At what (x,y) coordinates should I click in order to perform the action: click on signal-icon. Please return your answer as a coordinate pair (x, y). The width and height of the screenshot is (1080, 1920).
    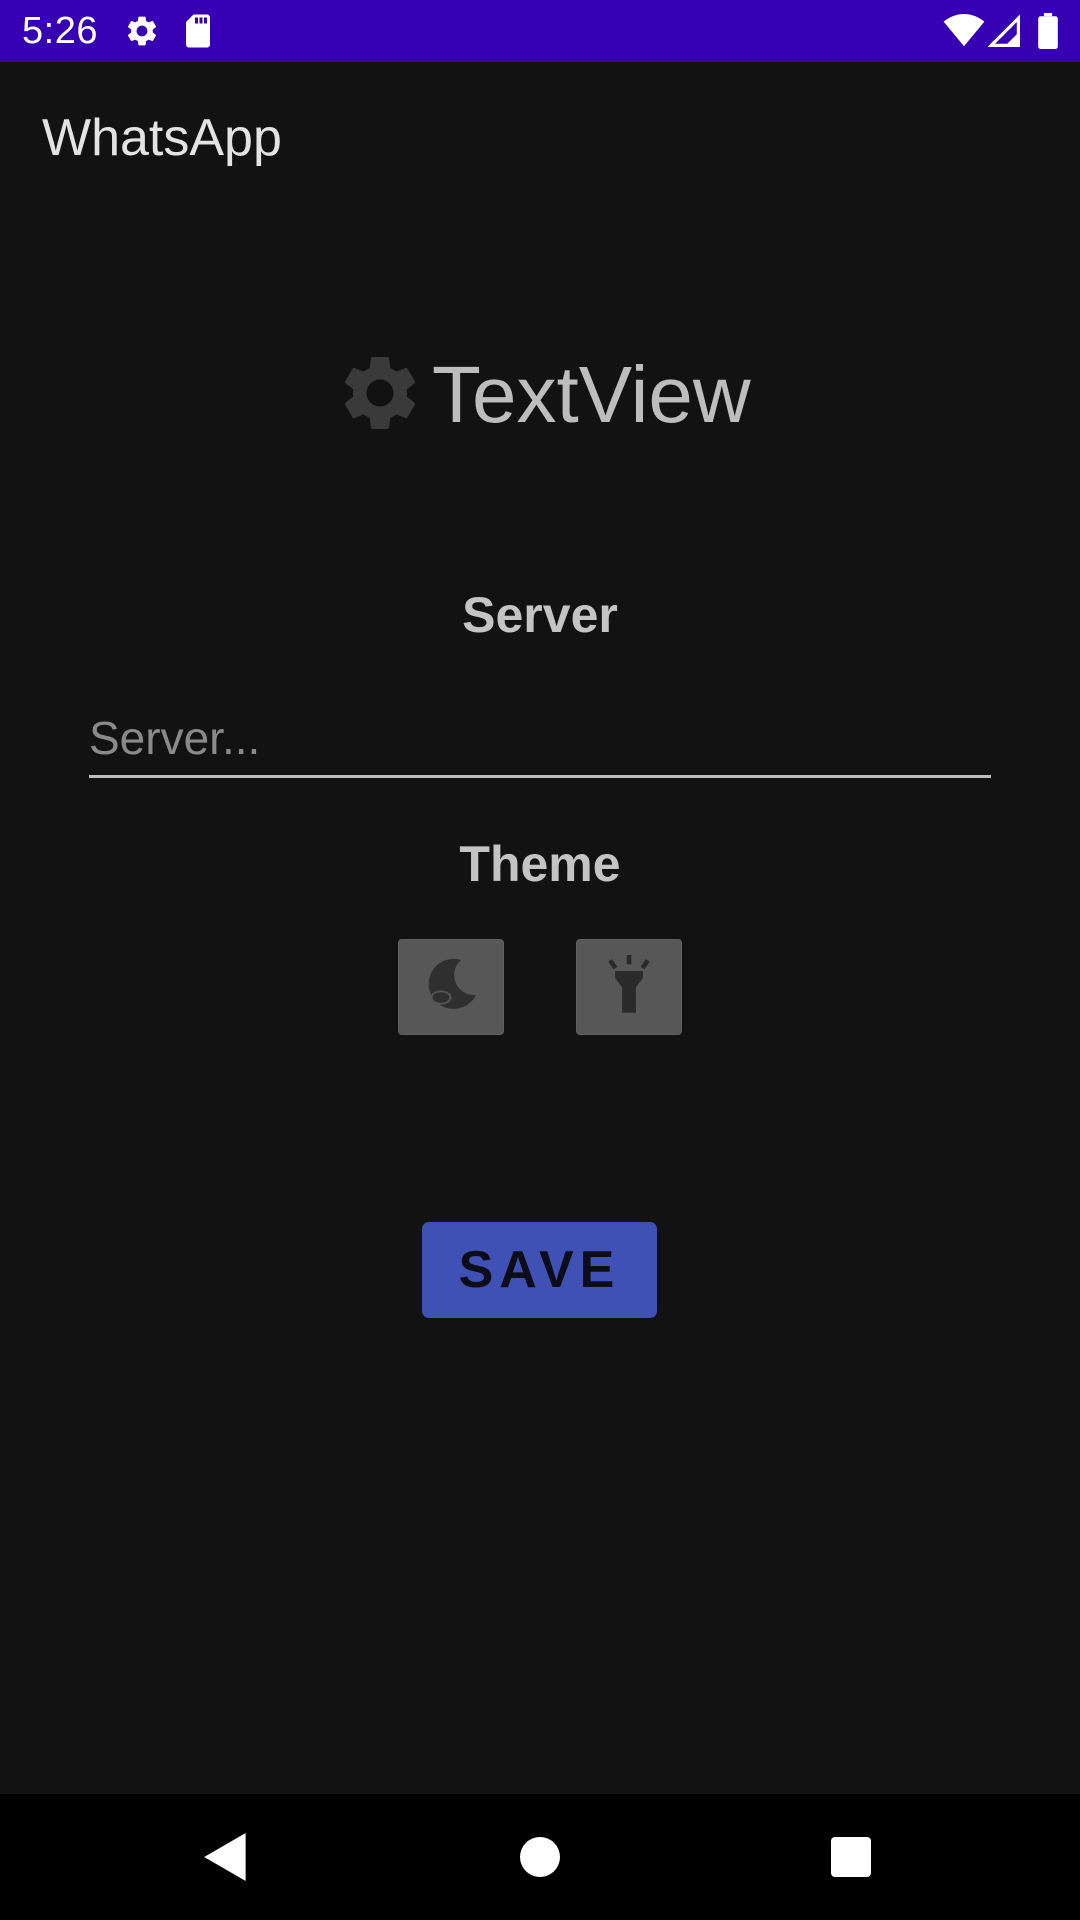
    Looking at the image, I should click on (1004, 31).